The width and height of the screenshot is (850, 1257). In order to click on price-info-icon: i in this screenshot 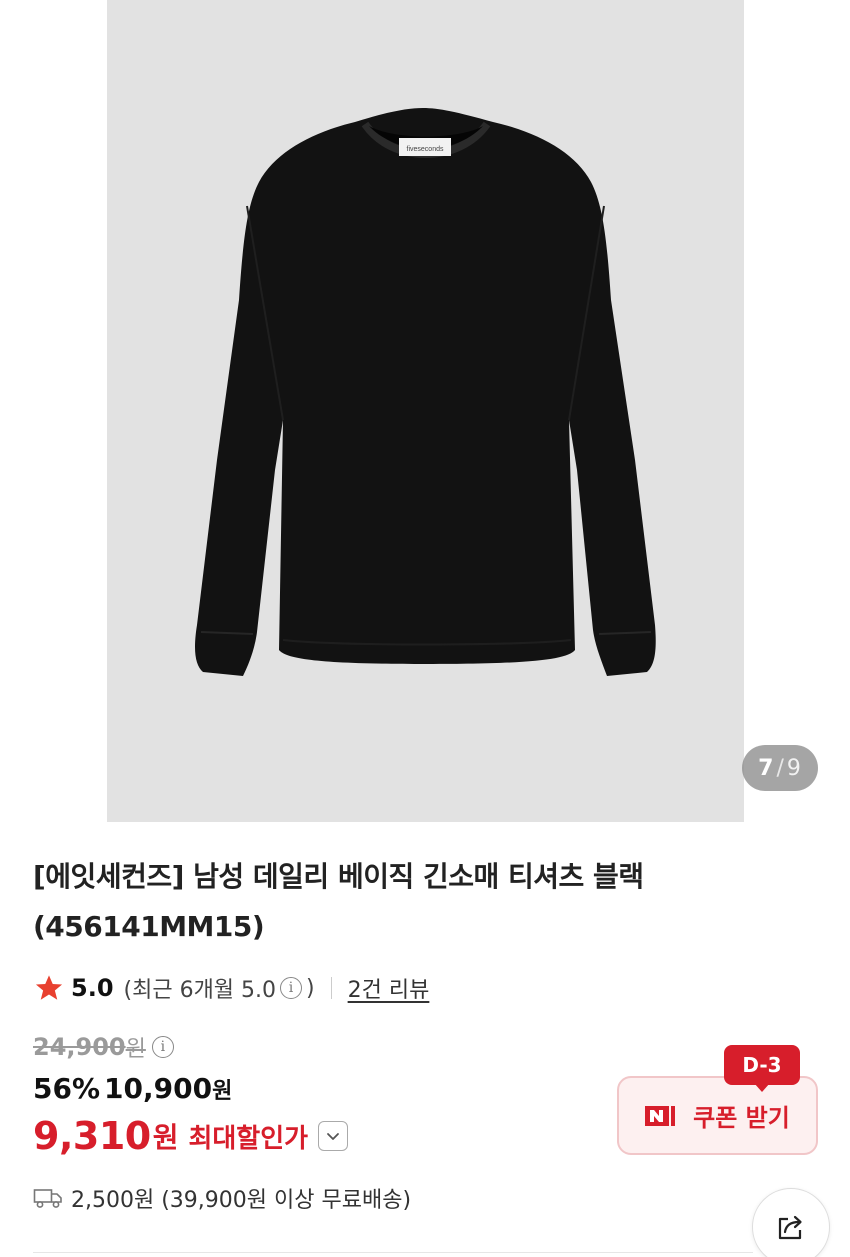, I will do `click(162, 1047)`.